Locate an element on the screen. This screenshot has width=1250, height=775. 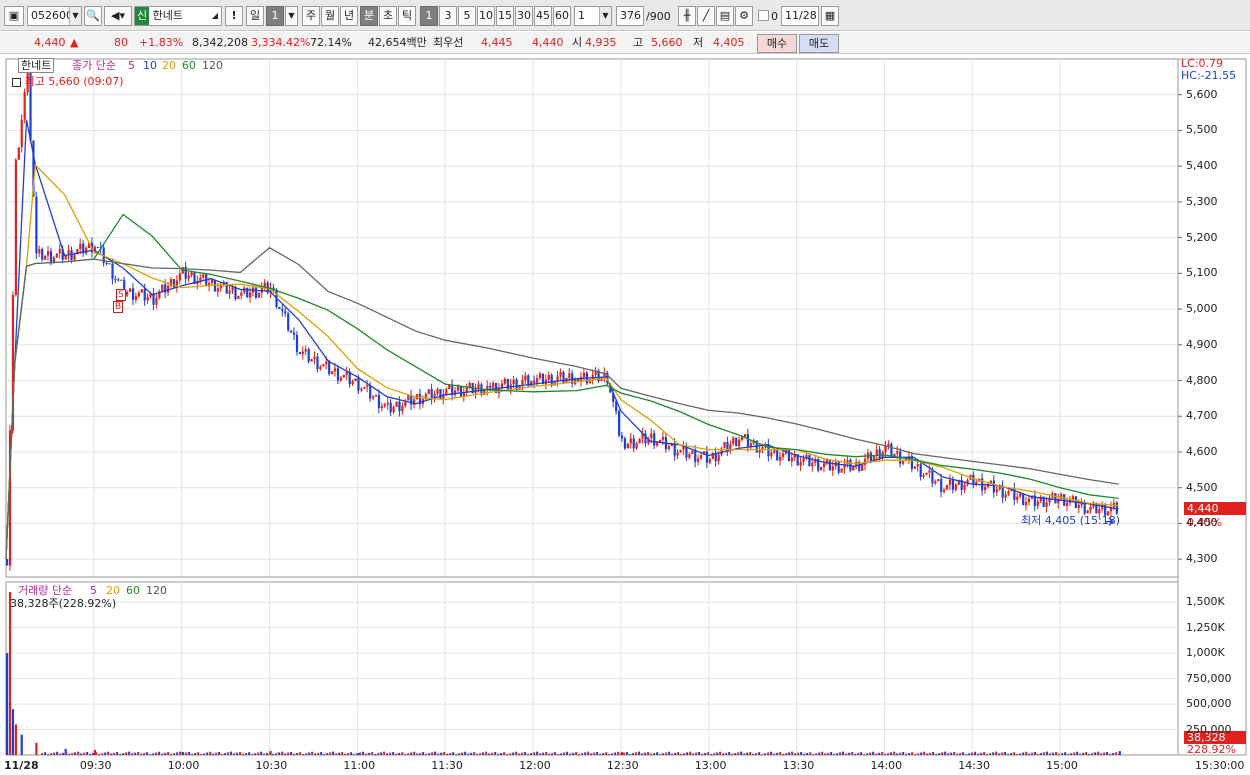
hc-value: HC:-21.55 is located at coordinates (1209, 75).